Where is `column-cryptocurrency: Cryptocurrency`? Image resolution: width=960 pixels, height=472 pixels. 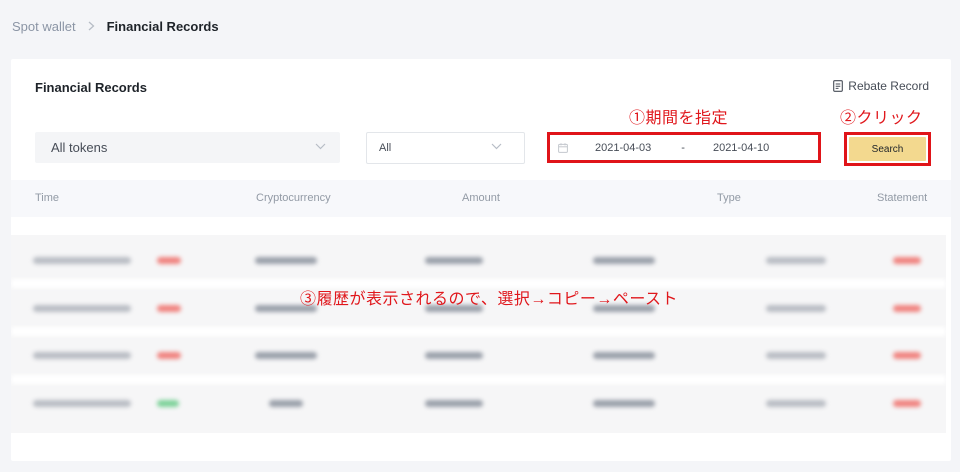 column-cryptocurrency: Cryptocurrency is located at coordinates (293, 198).